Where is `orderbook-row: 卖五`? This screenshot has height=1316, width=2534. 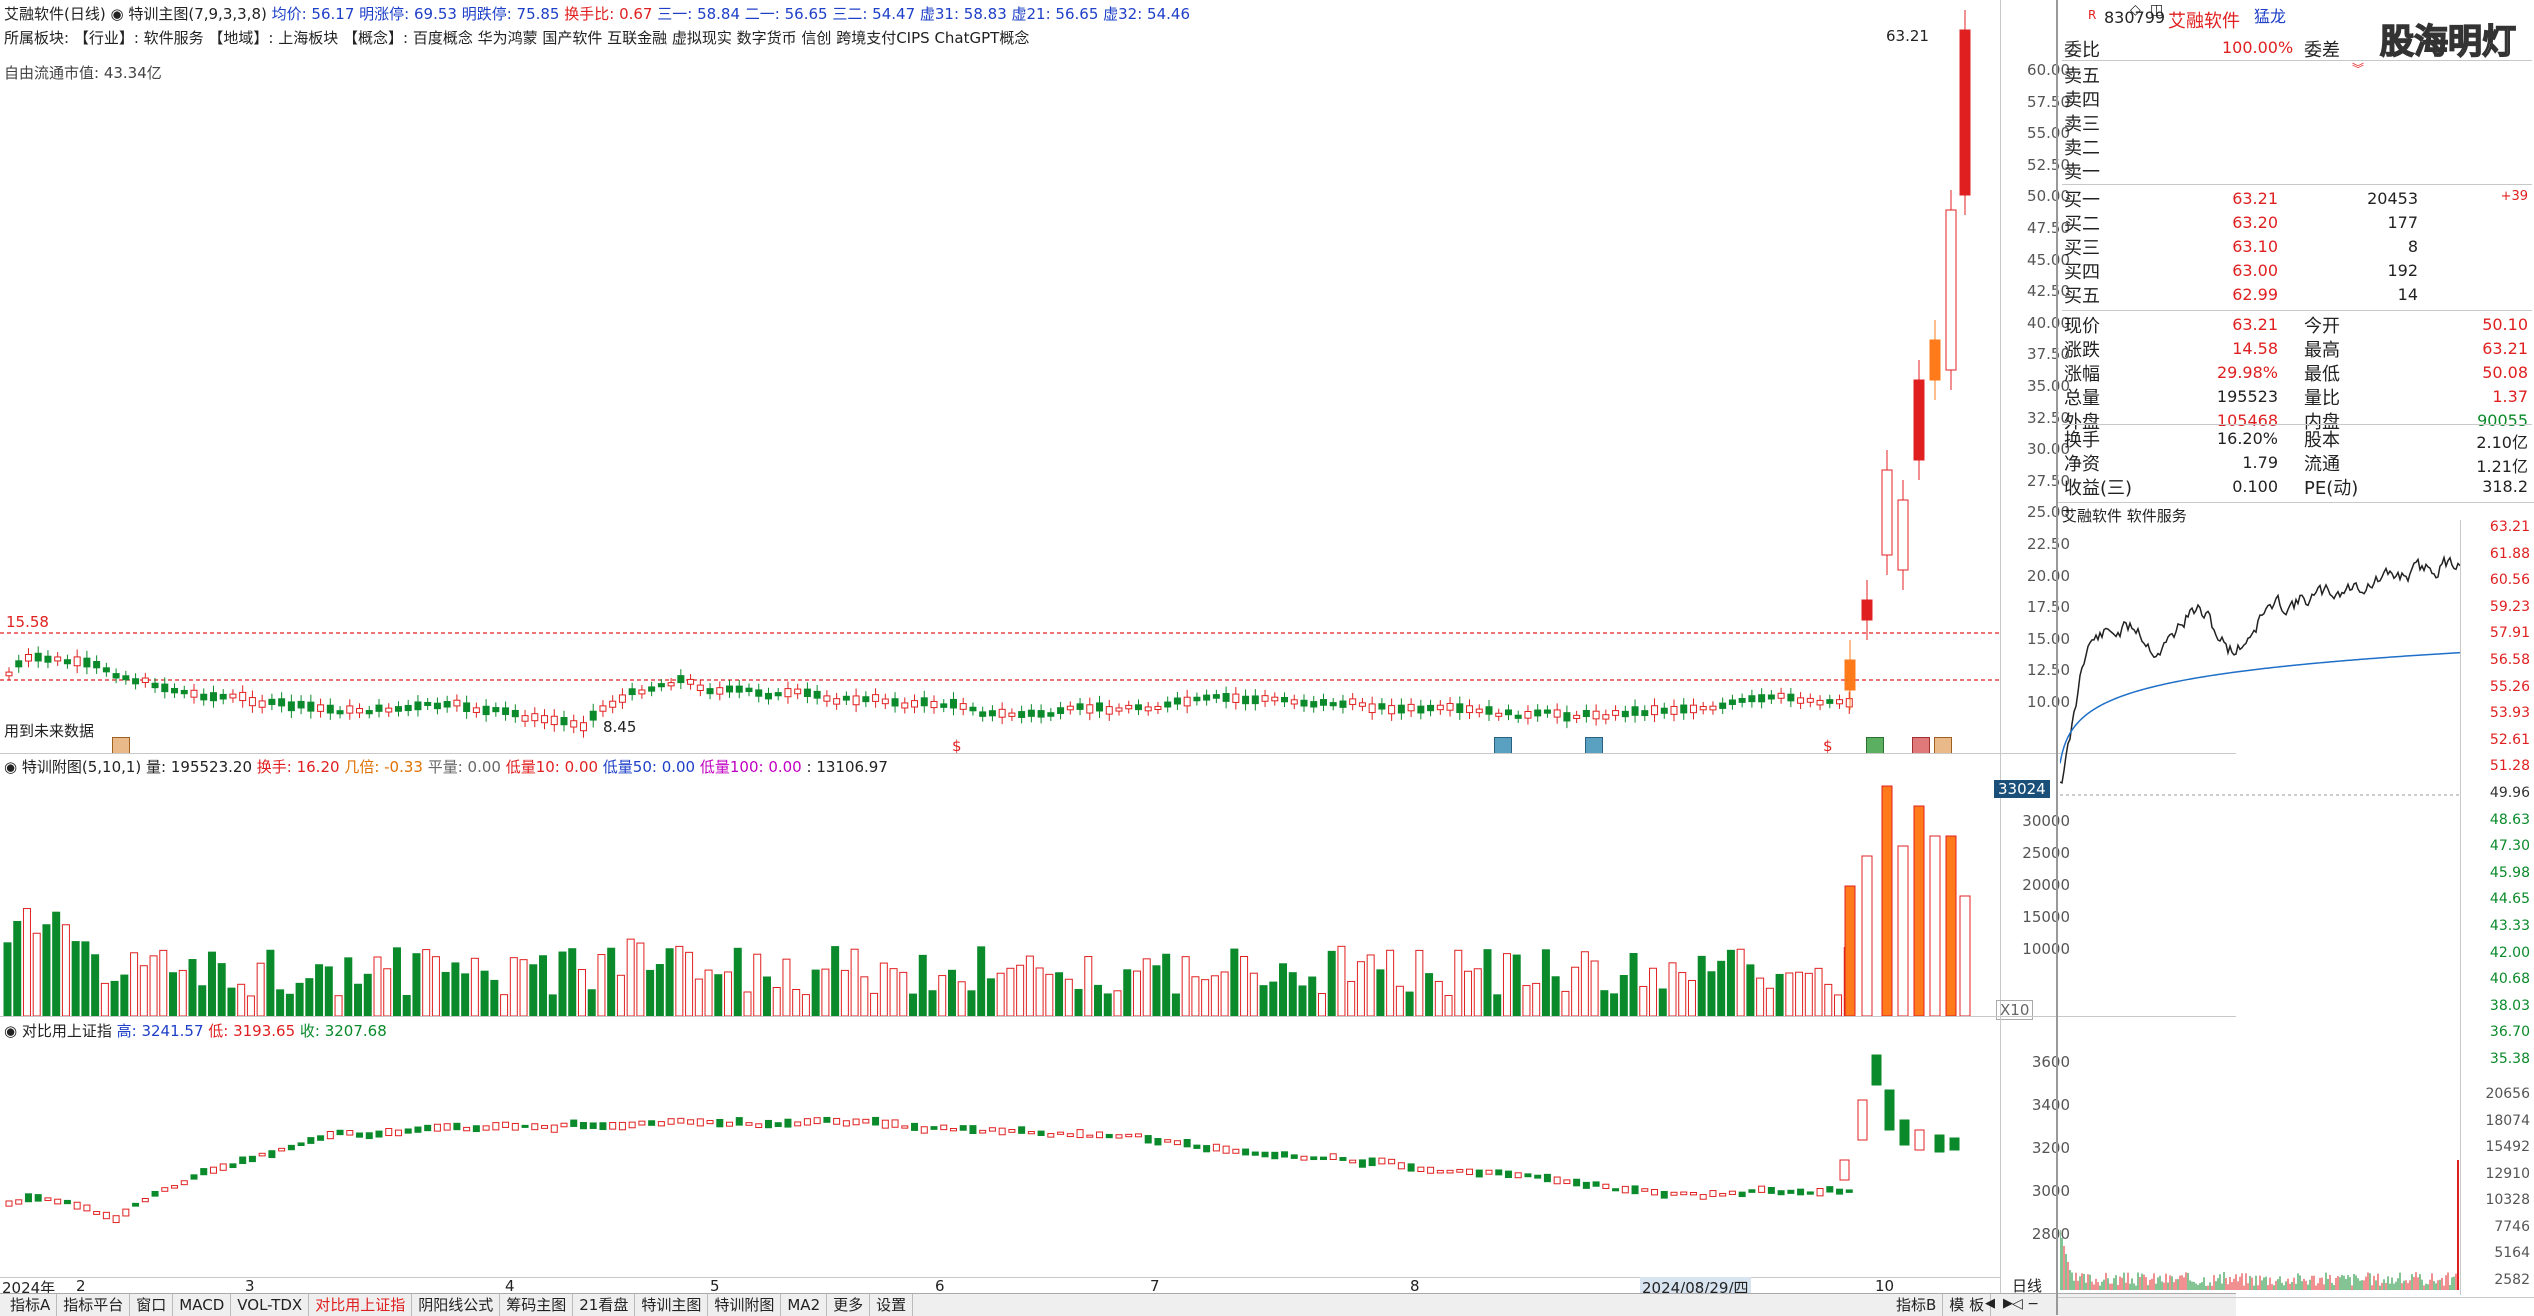
orderbook-row: 卖五 is located at coordinates (2297, 74).